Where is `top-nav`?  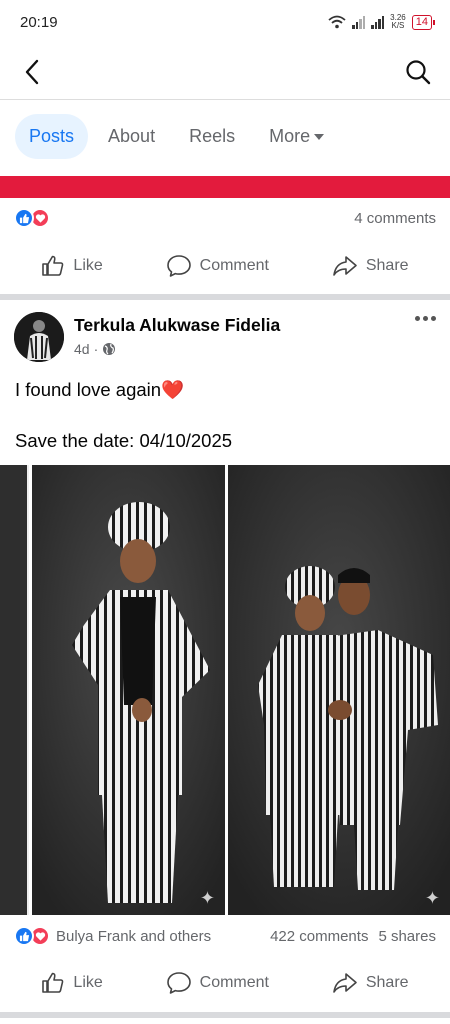 top-nav is located at coordinates (225, 72).